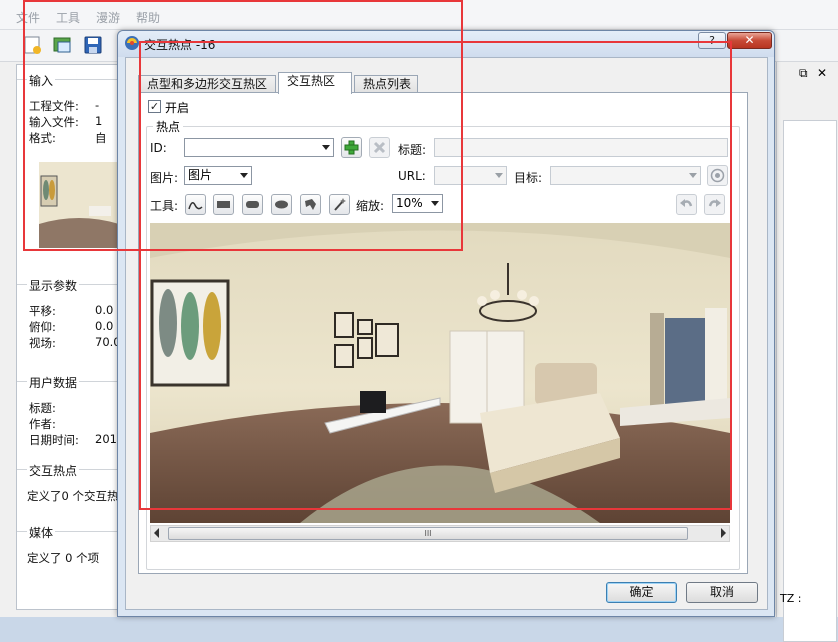 The image size is (838, 642). Describe the element at coordinates (69, 410) in the screenshot. I see `user-data-group: 用户数据 标题: 作者: 日期时间: 201` at that location.